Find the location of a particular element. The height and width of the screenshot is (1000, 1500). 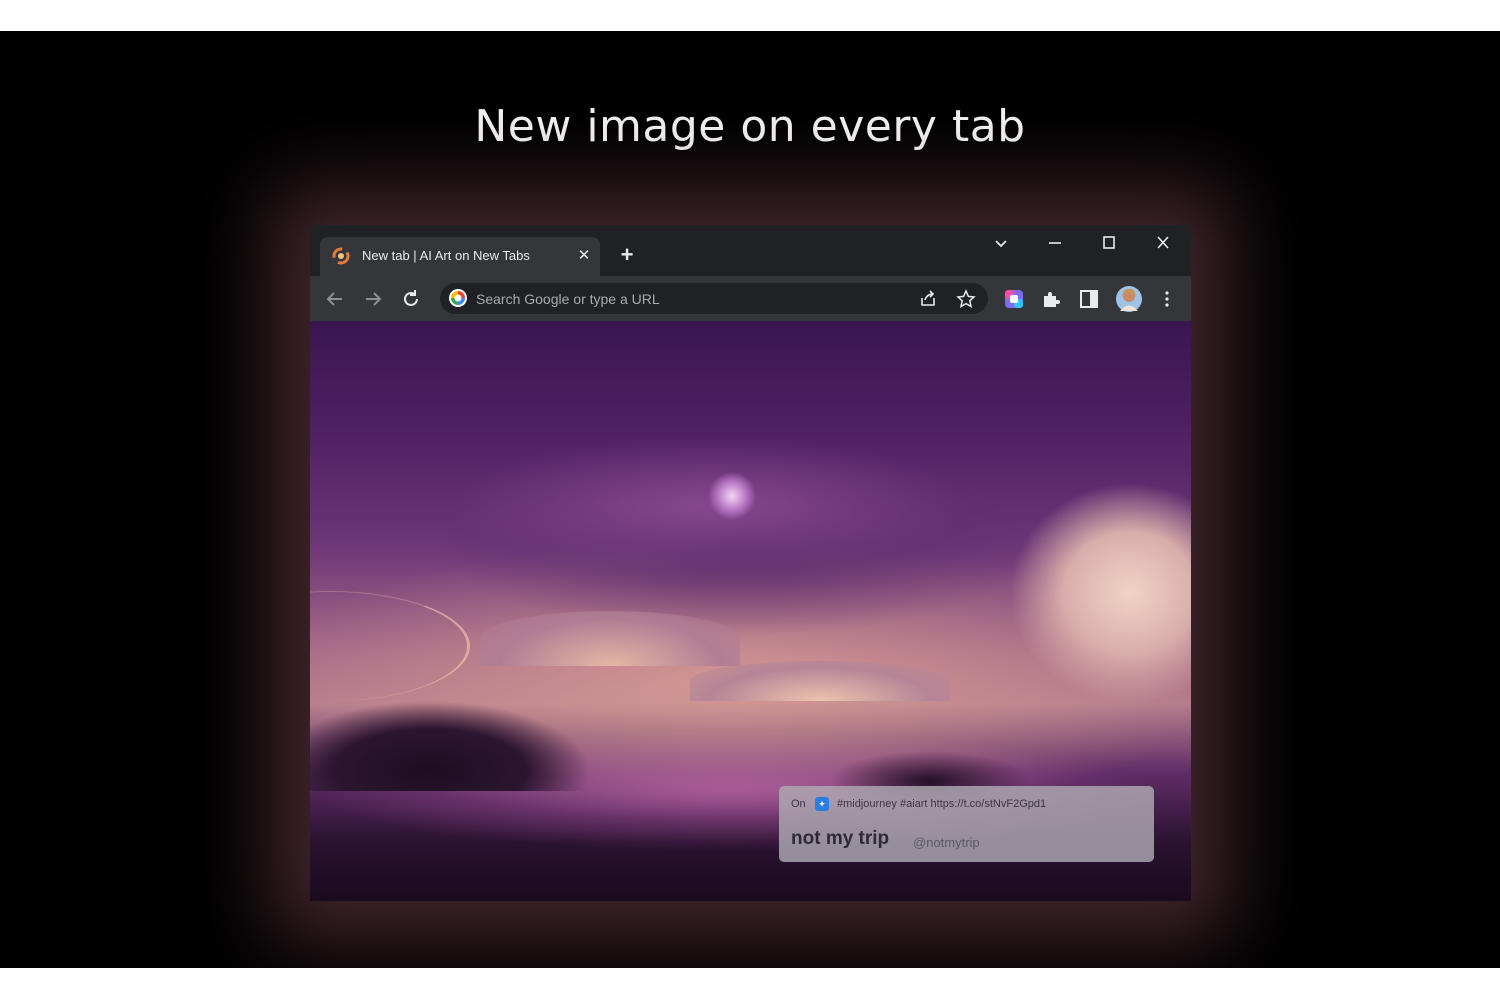

tab-strip: New tab | AI Art on New Tabs ✕ + is located at coordinates (750, 250).